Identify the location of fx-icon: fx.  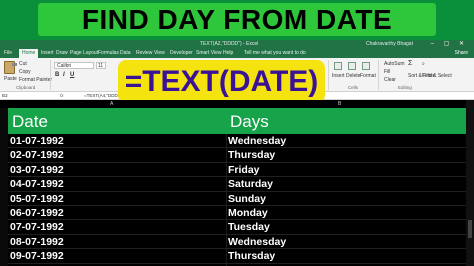
(62, 95).